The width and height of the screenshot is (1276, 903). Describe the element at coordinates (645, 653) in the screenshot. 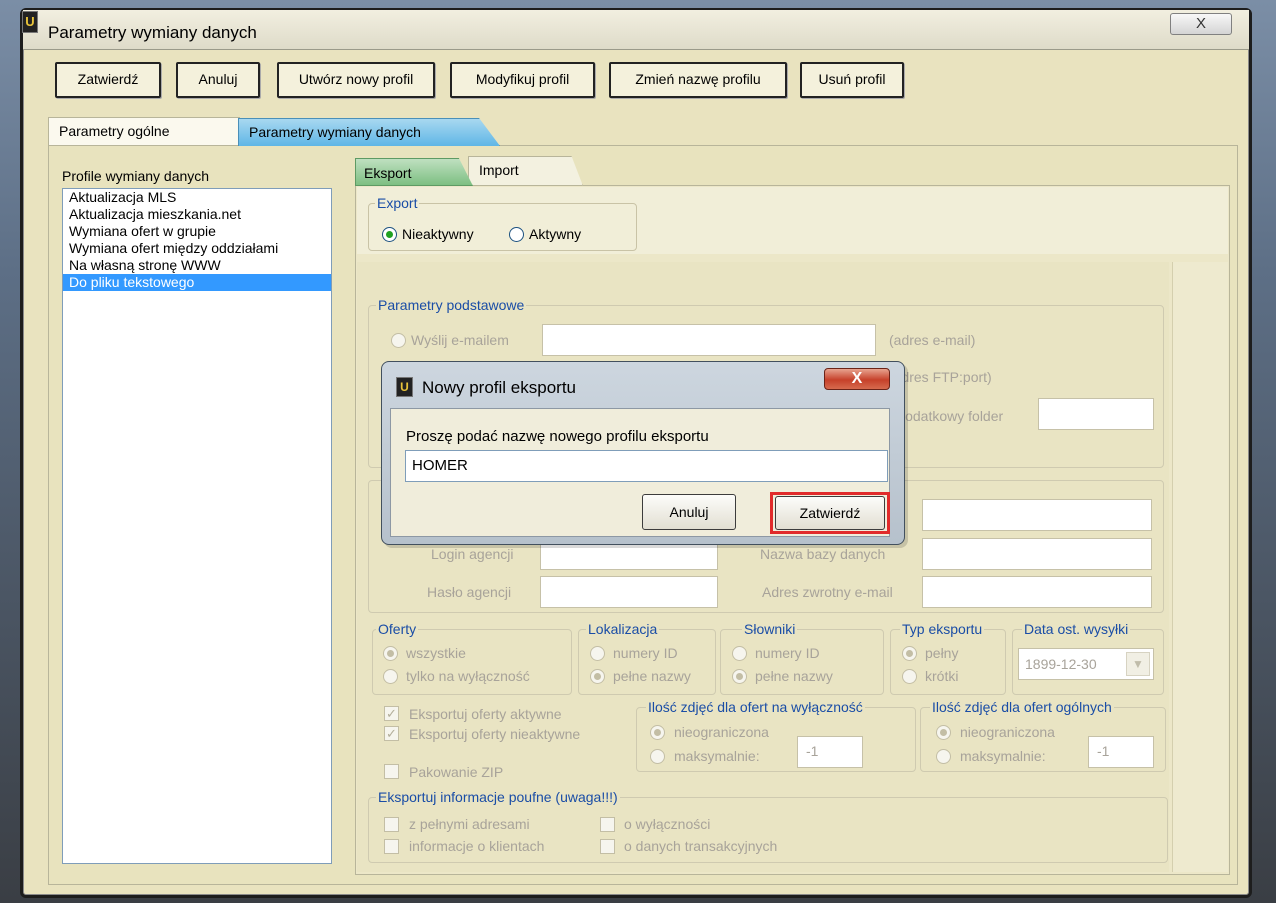

I see `location-ids-label: numery ID` at that location.